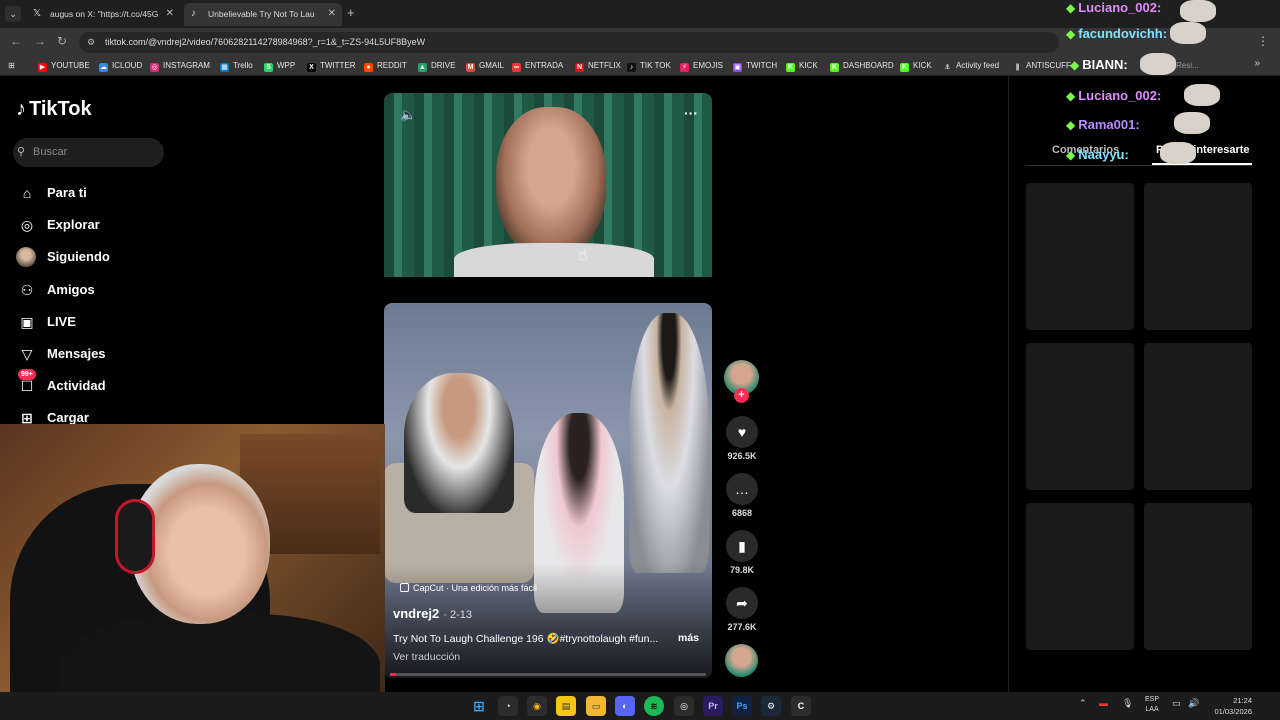 This screenshot has height=720, width=1280. Describe the element at coordinates (103, 14) in the screenshot. I see `tab-x: 𝕏 augus on X: "https://t.co/45G ✕` at that location.